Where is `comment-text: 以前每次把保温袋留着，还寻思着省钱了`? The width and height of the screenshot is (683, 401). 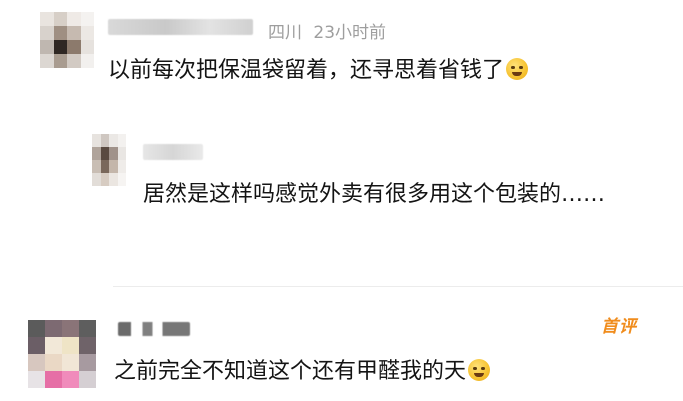
comment-text: 以前每次把保温袋留着，还寻思着省钱了 is located at coordinates (318, 71).